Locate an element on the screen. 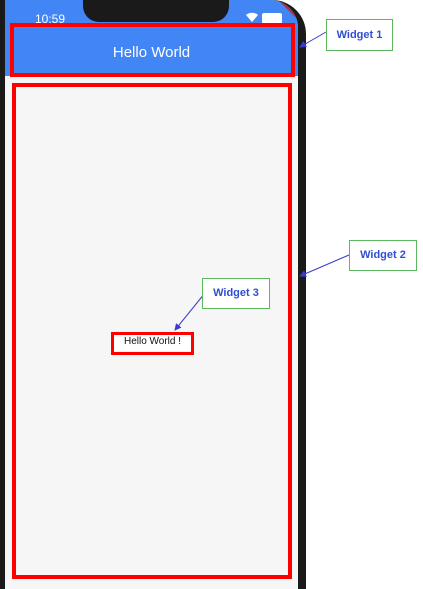  callout-widget-2: Widget 2 is located at coordinates (383, 255).